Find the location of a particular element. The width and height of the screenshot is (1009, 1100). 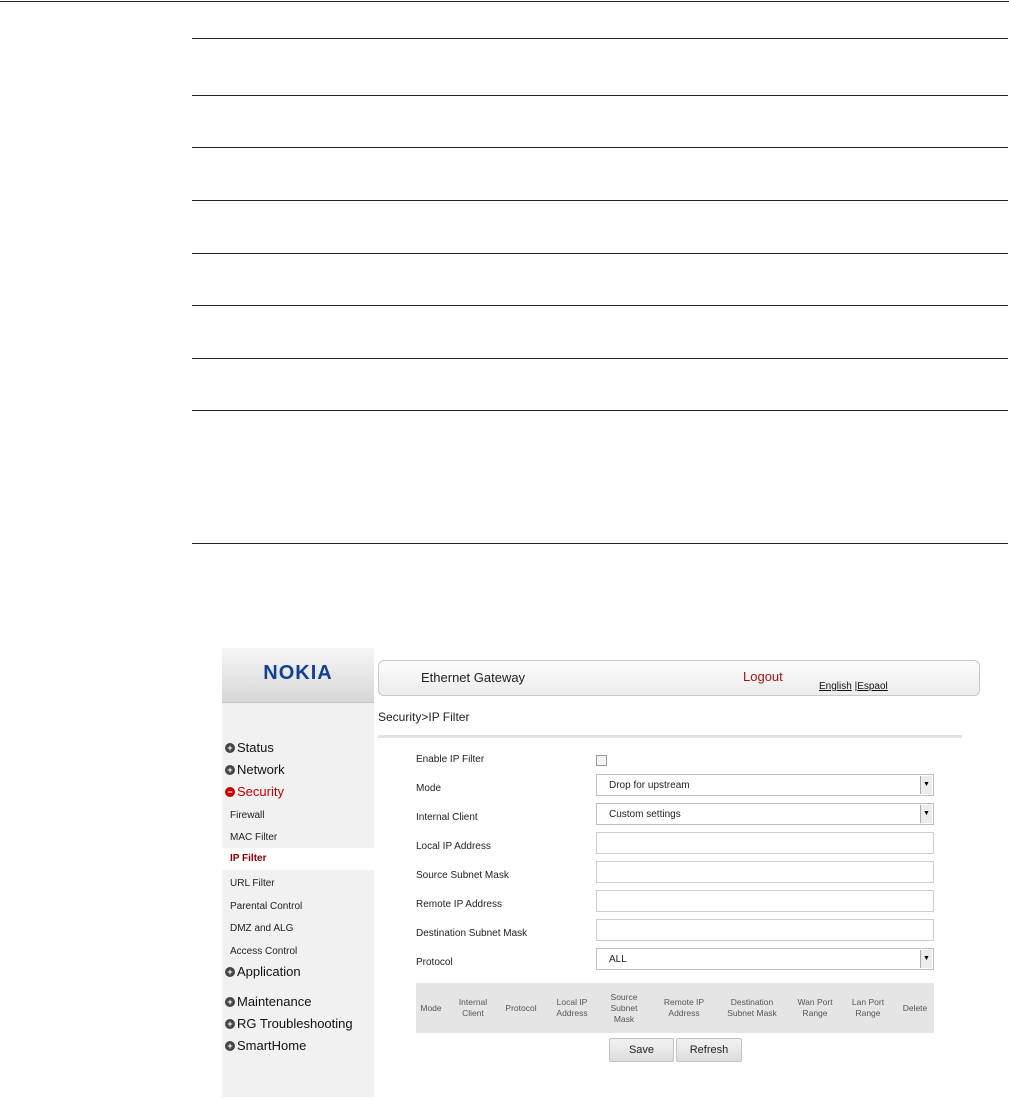

destination-subnet-mask-input is located at coordinates (765, 930).